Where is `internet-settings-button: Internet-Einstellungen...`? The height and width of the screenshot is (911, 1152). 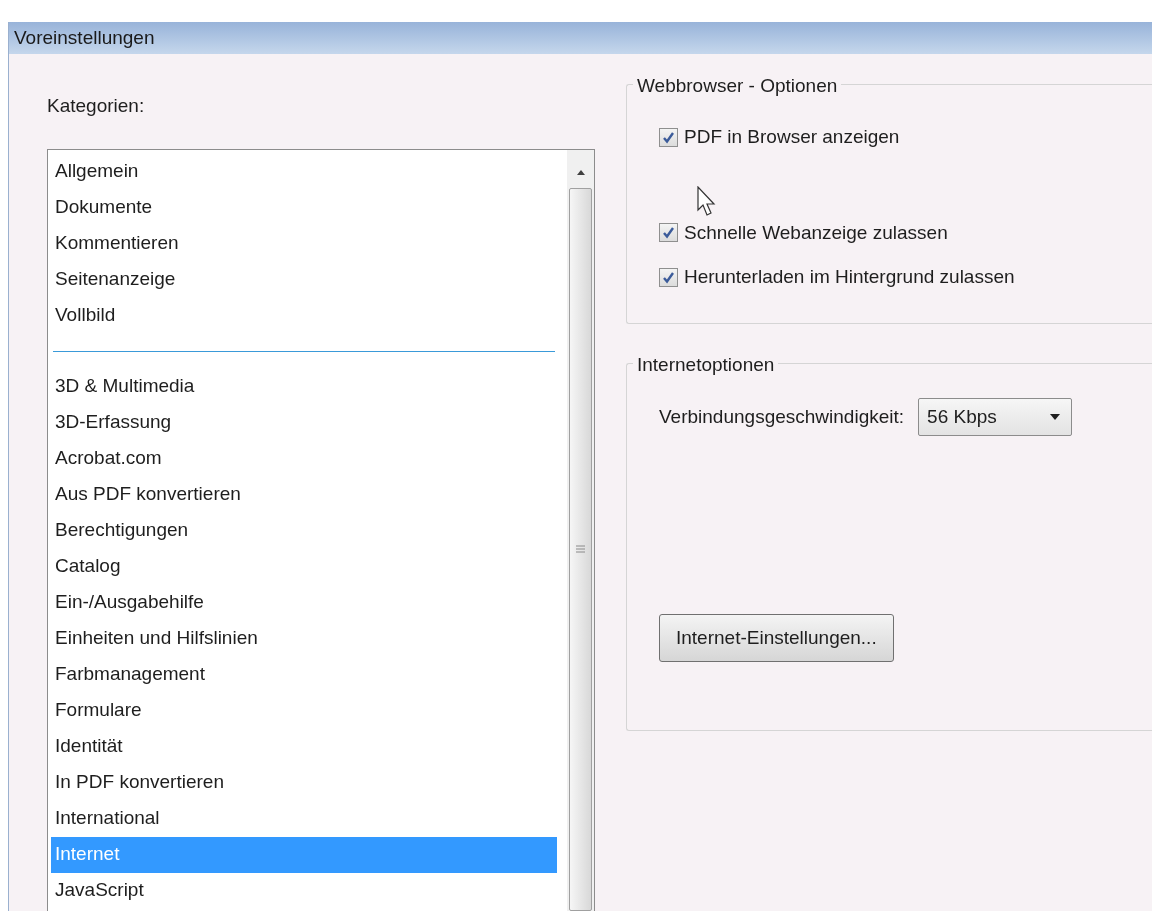
internet-settings-button: Internet-Einstellungen... is located at coordinates (776, 638).